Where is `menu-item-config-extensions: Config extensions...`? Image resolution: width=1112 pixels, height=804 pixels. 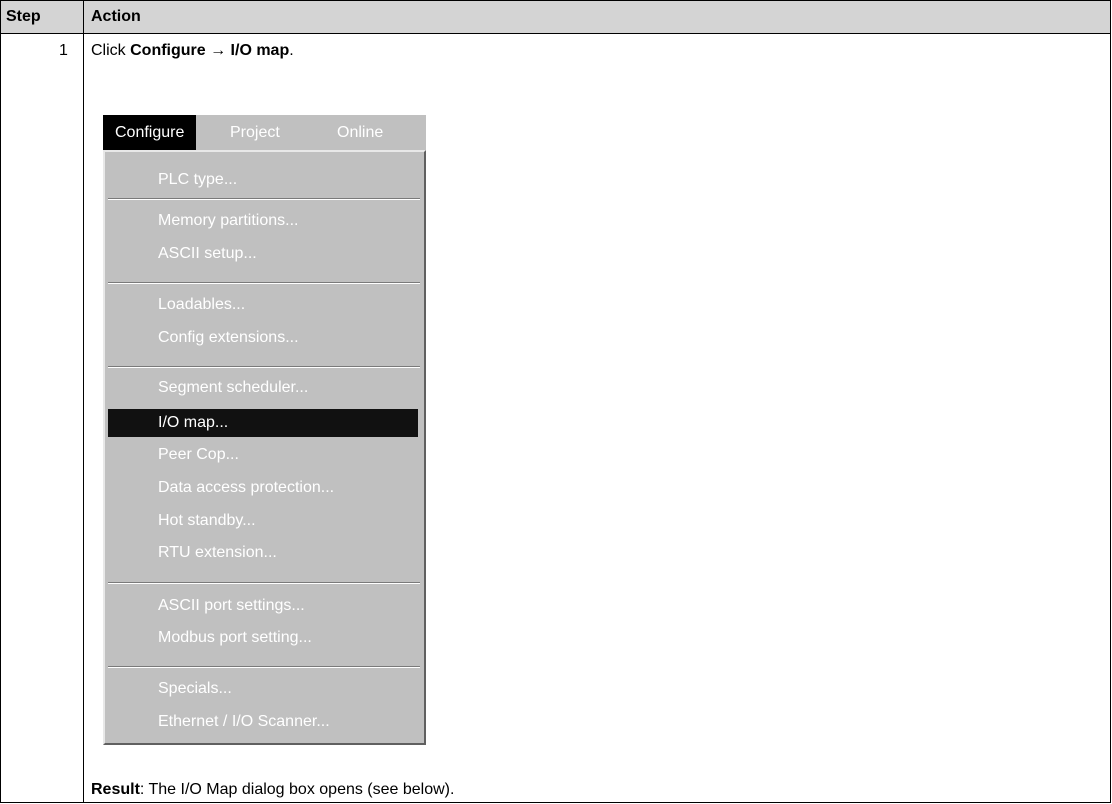 menu-item-config-extensions: Config extensions... is located at coordinates (264, 338).